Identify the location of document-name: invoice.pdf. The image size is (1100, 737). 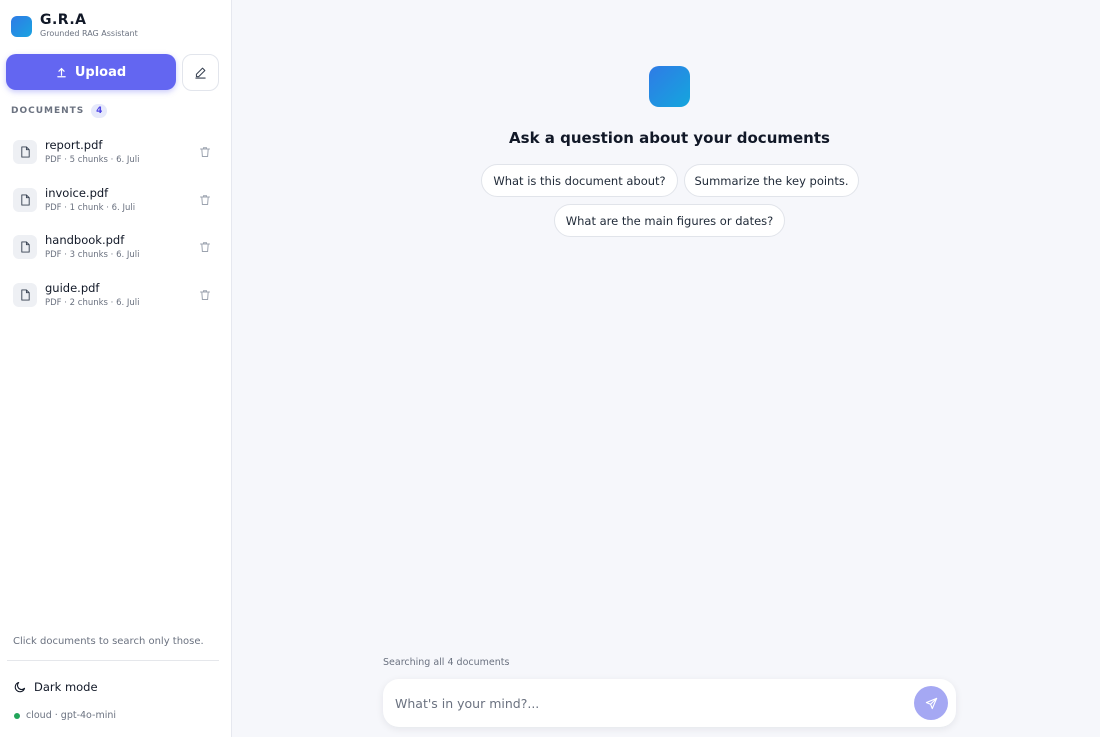
(77, 192).